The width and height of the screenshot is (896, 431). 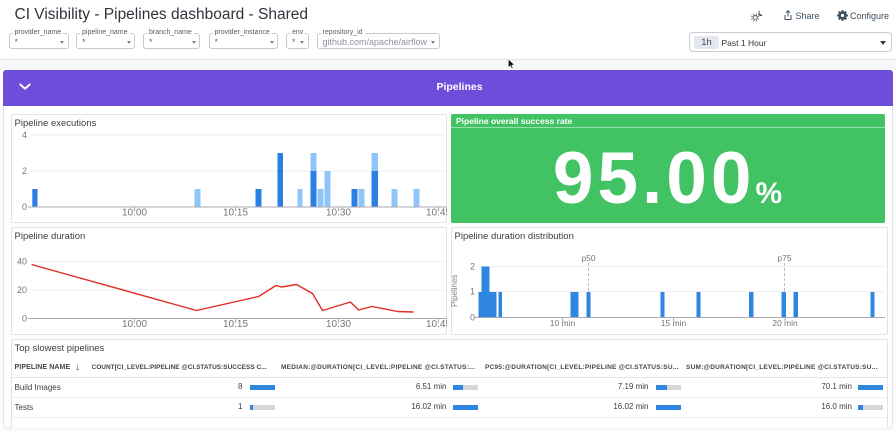 What do you see at coordinates (562, 323) in the screenshot?
I see `svg-text: 10 min` at bounding box center [562, 323].